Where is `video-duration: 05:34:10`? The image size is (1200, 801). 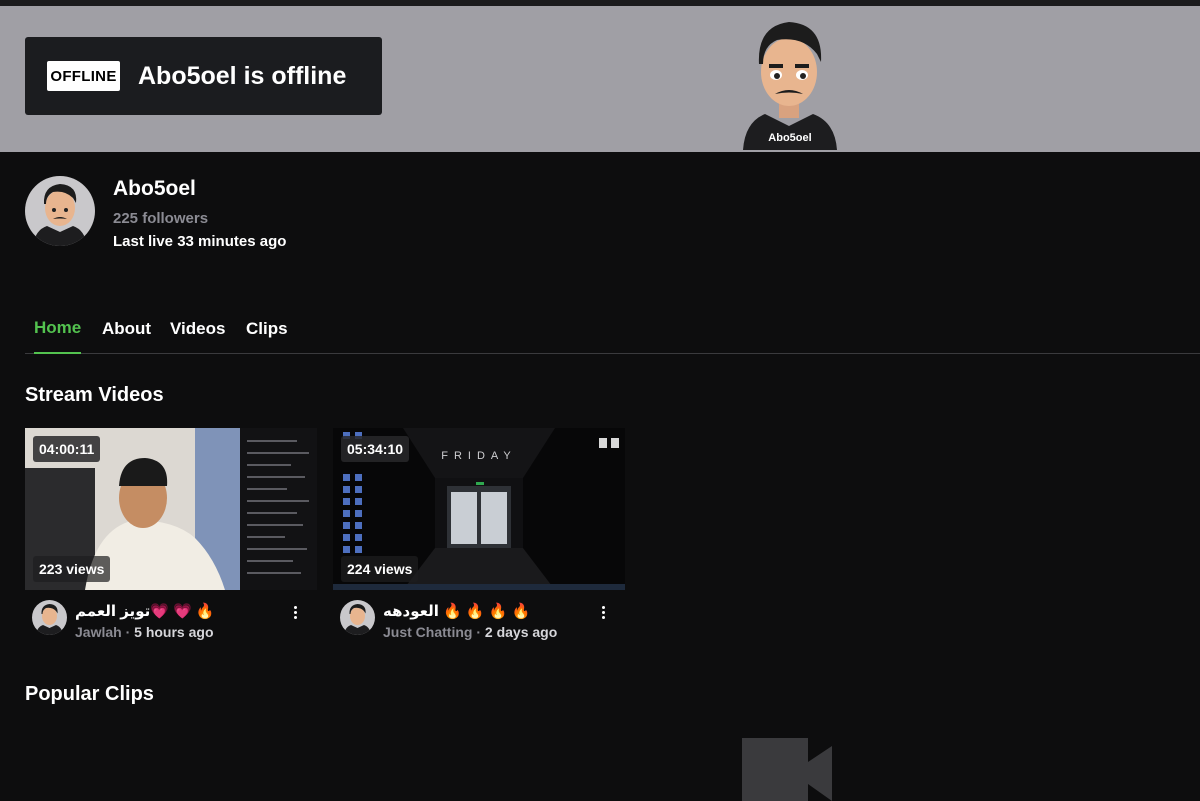
video-duration: 05:34:10 is located at coordinates (375, 449).